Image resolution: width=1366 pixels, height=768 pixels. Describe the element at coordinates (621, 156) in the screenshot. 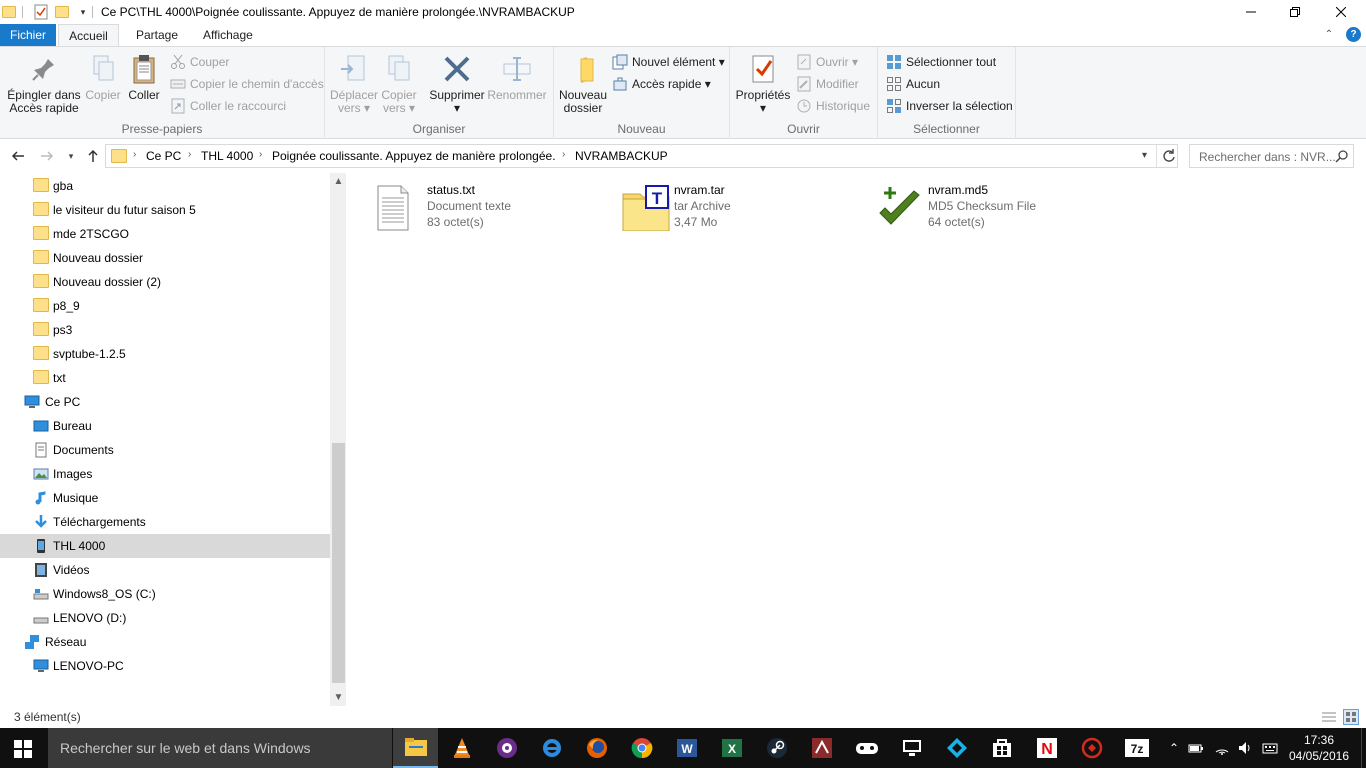

I see `breadcrumb-nvrambackup: NVRAMBACKUP` at that location.